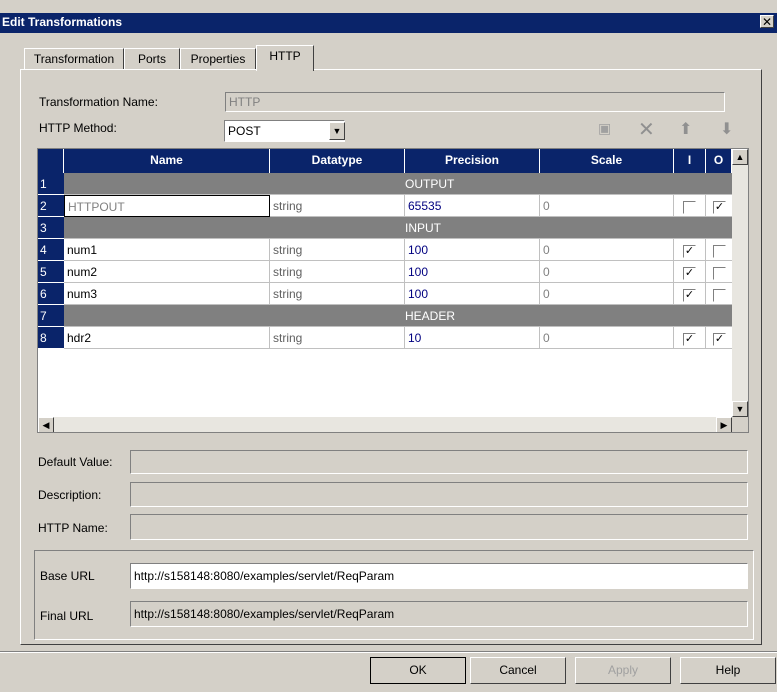 Image resolution: width=777 pixels, height=692 pixels. What do you see at coordinates (67, 616) in the screenshot?
I see `final-url-label: Final URL` at bounding box center [67, 616].